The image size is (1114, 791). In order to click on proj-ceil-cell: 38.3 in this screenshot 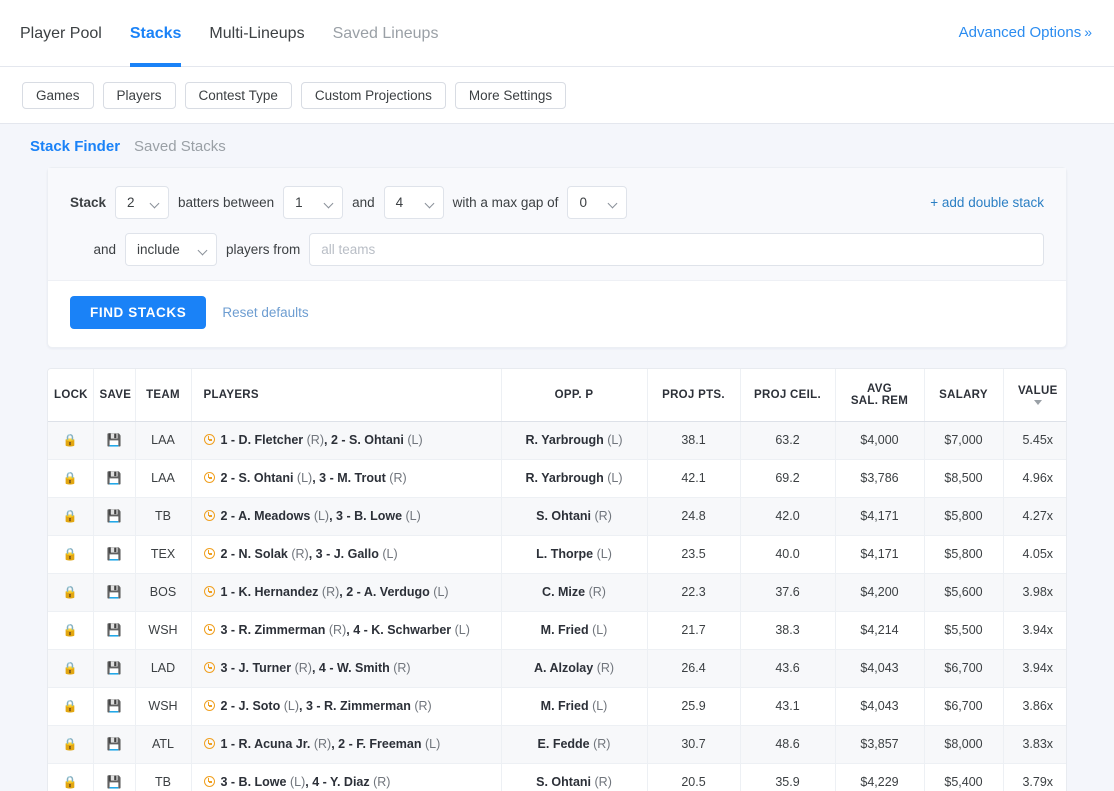, I will do `click(788, 630)`.